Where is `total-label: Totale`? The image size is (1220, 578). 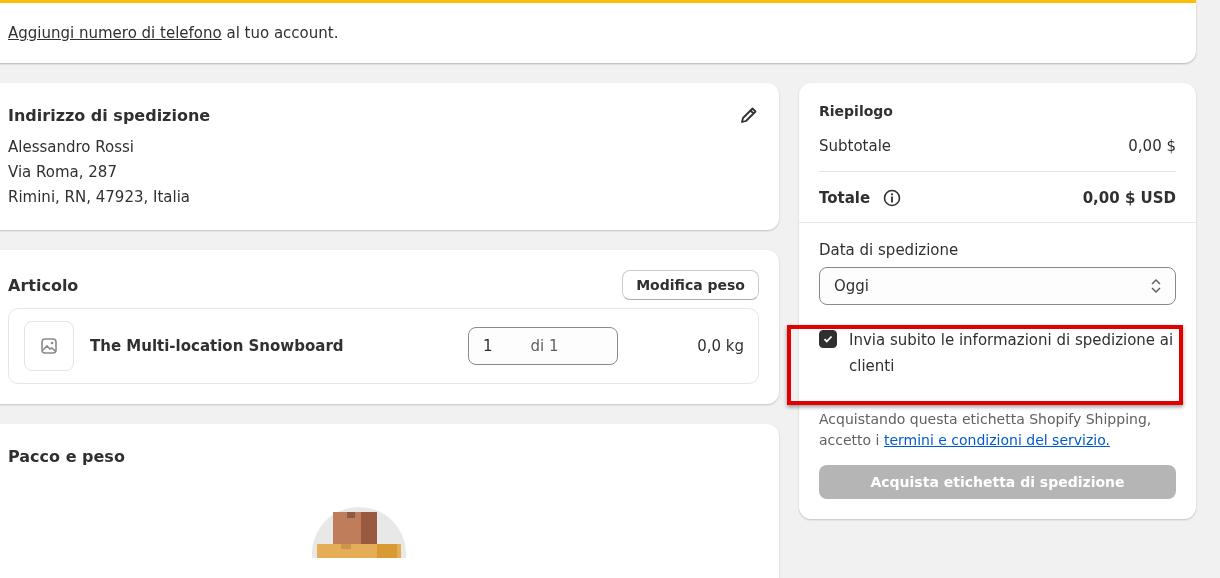 total-label: Totale is located at coordinates (845, 198).